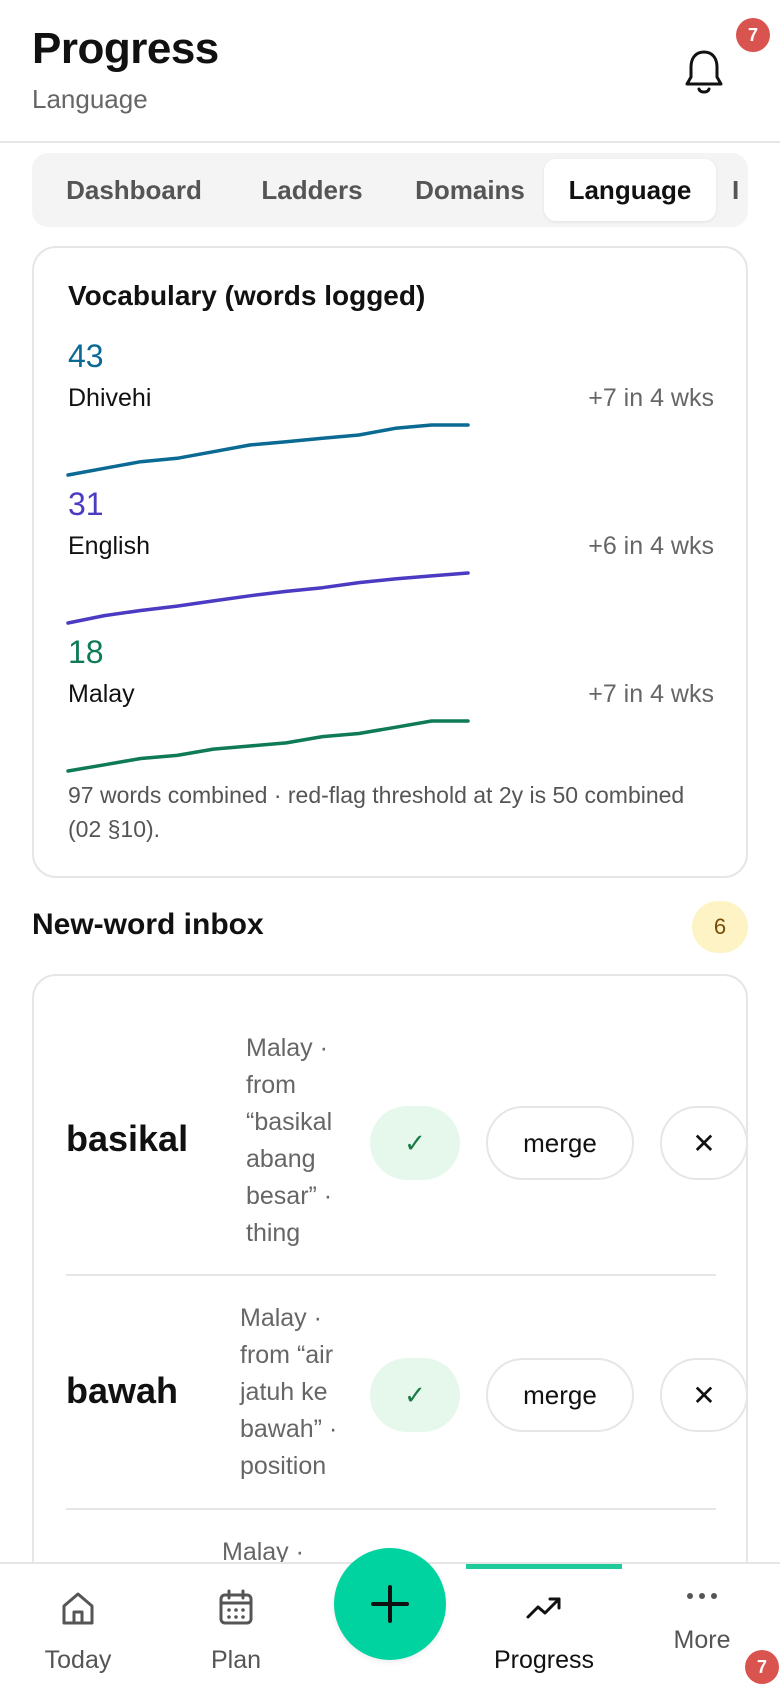 This screenshot has height=1688, width=780. I want to click on lang-count: 31, so click(86, 504).